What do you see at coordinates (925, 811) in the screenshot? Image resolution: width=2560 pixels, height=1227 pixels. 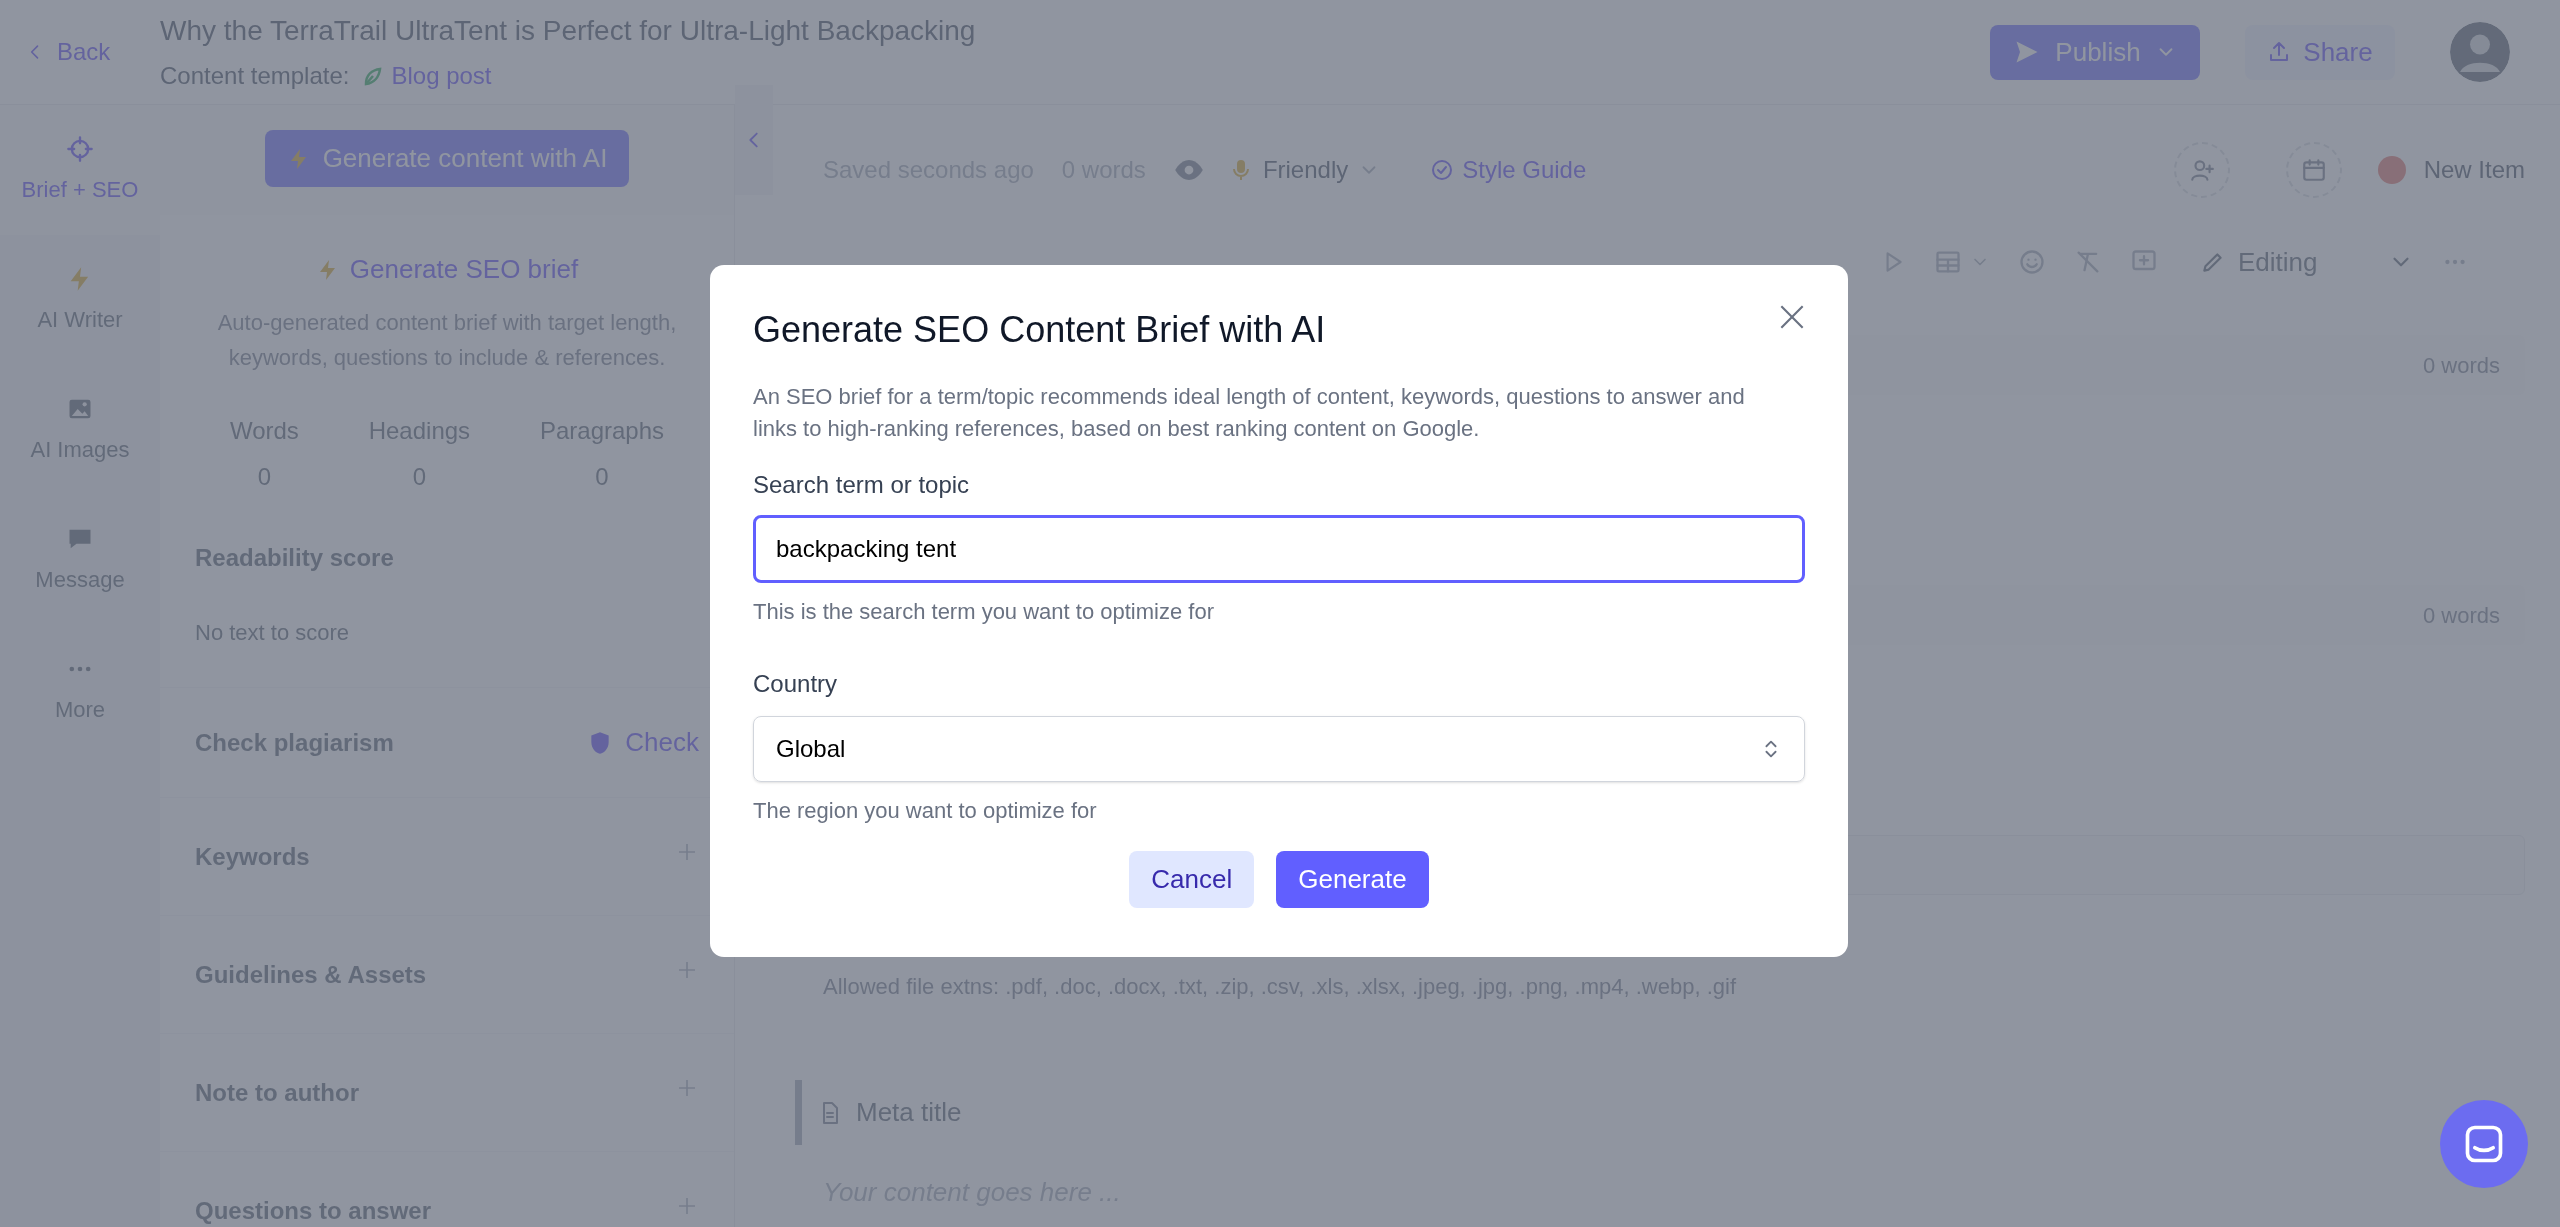 I see `field-hint: The region you want to optimize for` at bounding box center [925, 811].